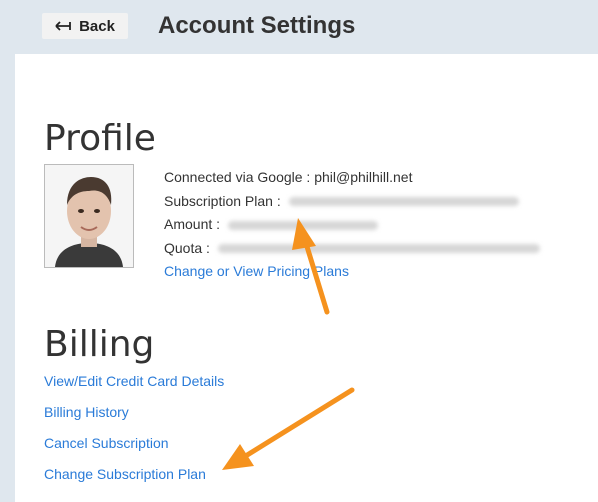 The height and width of the screenshot is (502, 598). What do you see at coordinates (100, 138) in the screenshot?
I see `profile-heading: Profile` at bounding box center [100, 138].